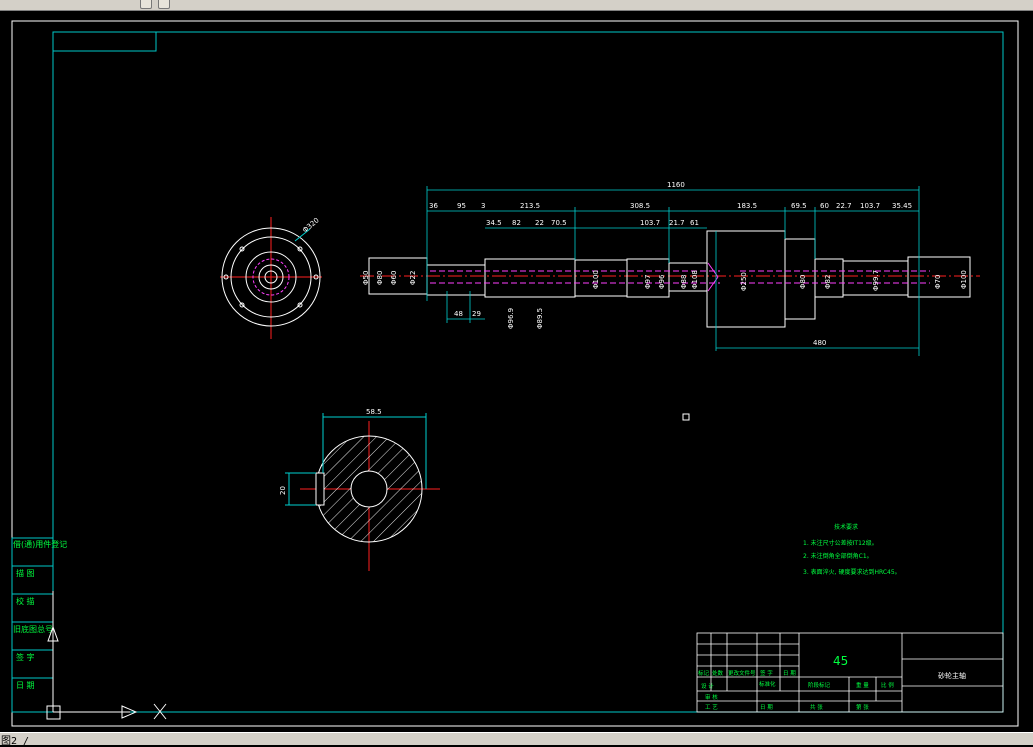  I want to click on lower-dim-0: 48, so click(458, 314).